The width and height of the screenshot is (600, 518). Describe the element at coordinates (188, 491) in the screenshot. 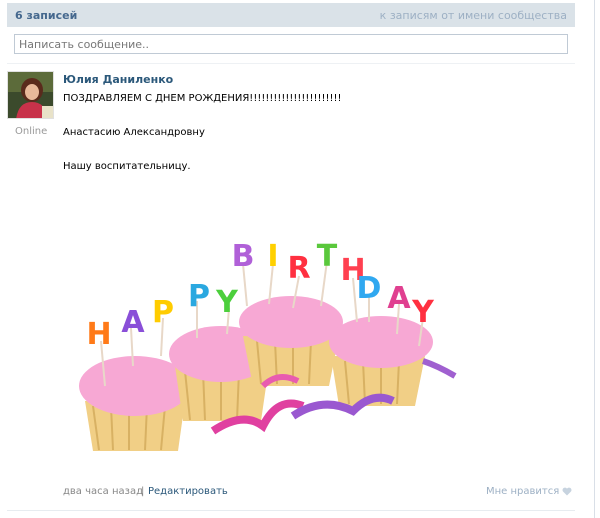

I see `edit-link: Редактировать` at that location.